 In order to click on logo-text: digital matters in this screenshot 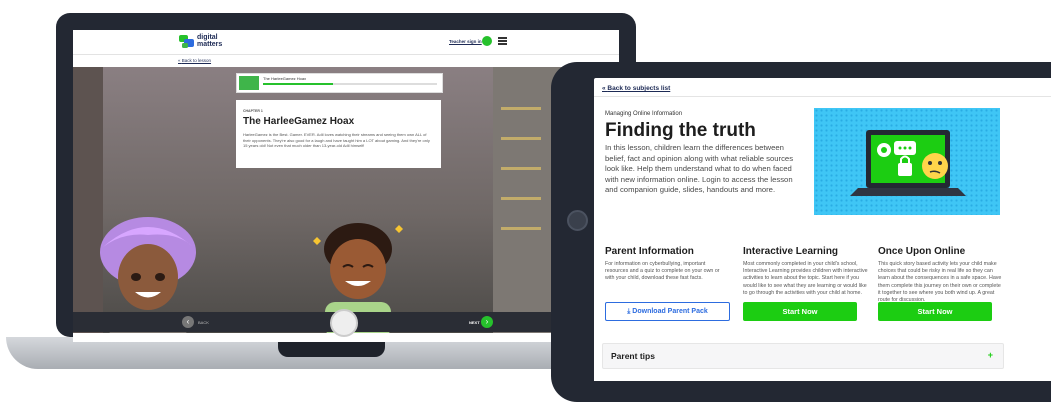, I will do `click(209, 41)`.